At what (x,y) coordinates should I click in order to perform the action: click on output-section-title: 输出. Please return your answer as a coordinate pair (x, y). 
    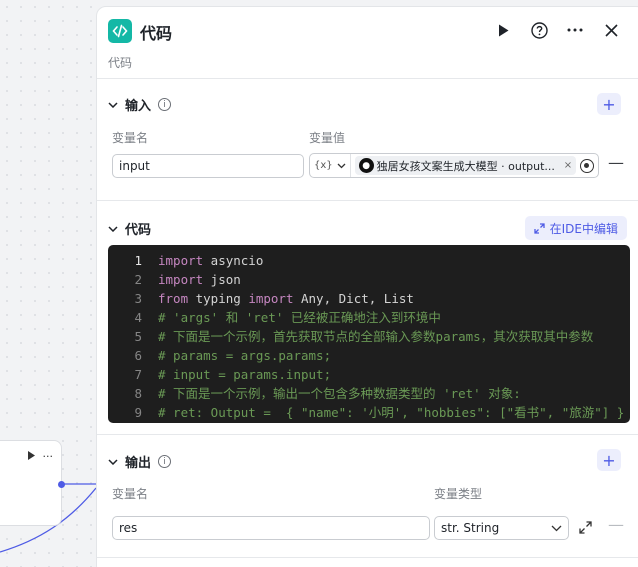
    Looking at the image, I should click on (138, 463).